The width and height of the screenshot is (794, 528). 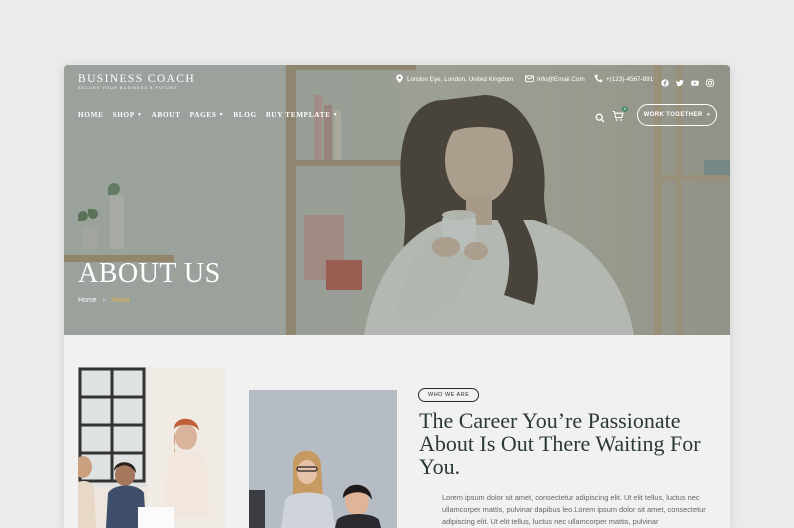 I want to click on phone-text: +(123)-4567-891, so click(x=630, y=79).